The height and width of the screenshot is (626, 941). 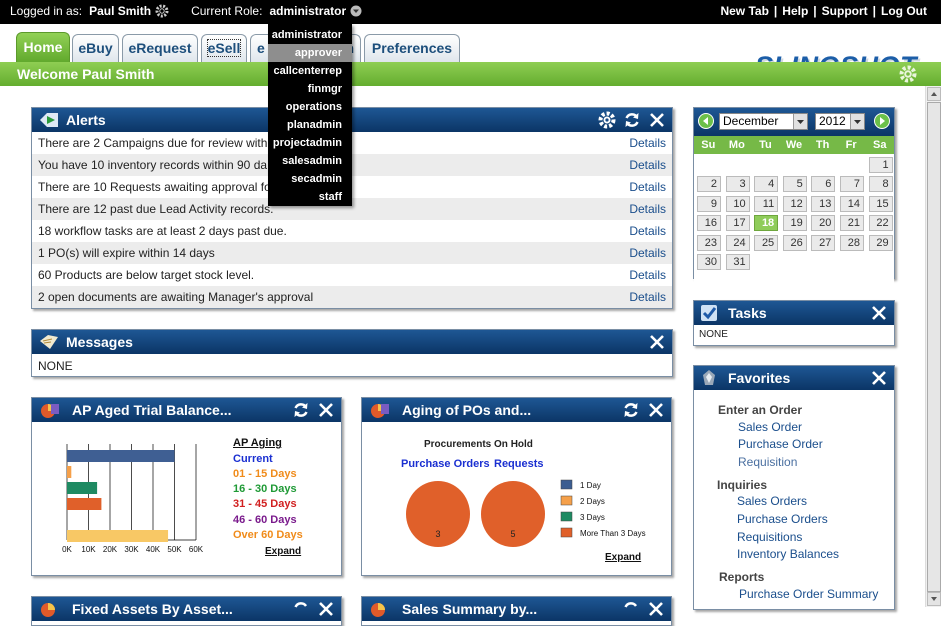 What do you see at coordinates (772, 501) in the screenshot?
I see `favorite-link-sales-orders: Sales Orders` at bounding box center [772, 501].